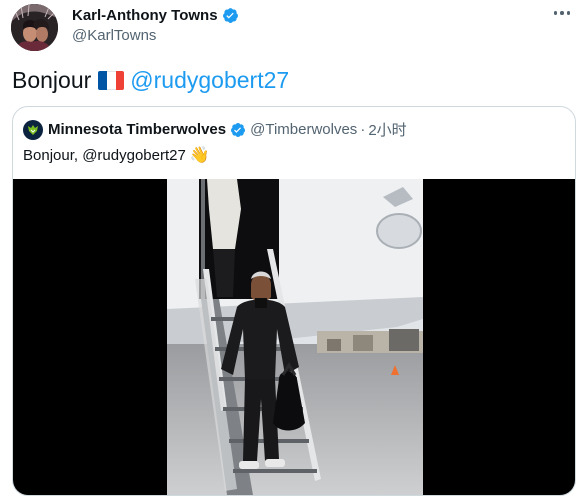 The image size is (585, 499). I want to click on author-display-name: Karl-Anthony Towns, so click(145, 15).